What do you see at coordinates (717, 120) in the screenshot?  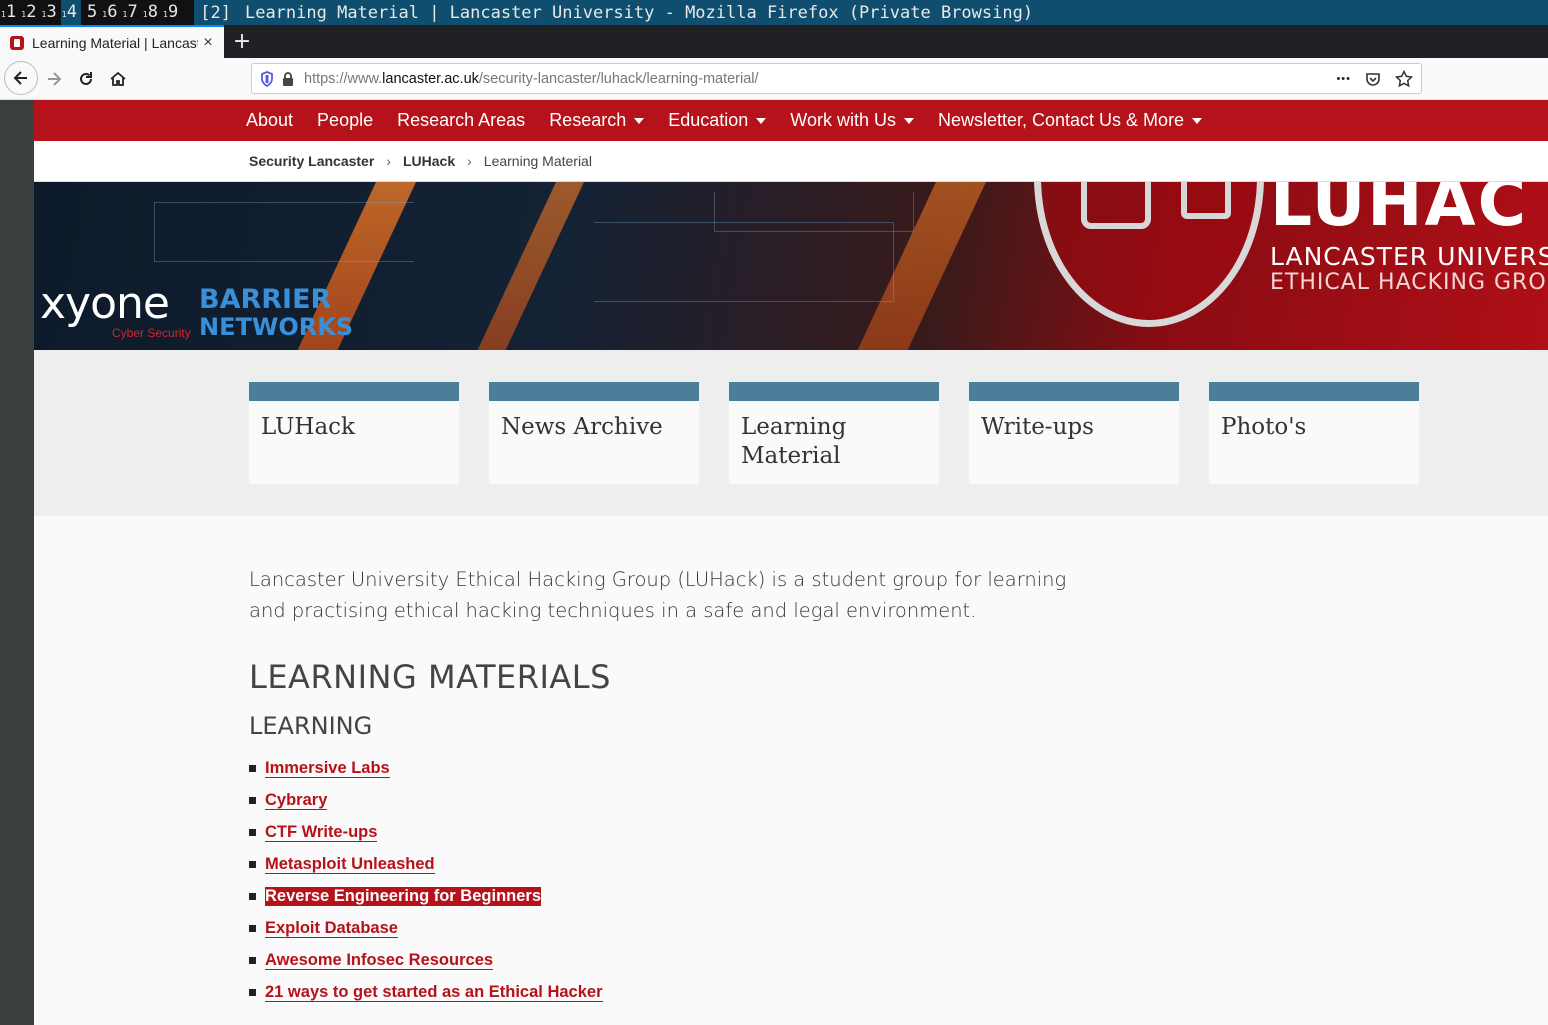 I see `sitenav-item-education: Education` at bounding box center [717, 120].